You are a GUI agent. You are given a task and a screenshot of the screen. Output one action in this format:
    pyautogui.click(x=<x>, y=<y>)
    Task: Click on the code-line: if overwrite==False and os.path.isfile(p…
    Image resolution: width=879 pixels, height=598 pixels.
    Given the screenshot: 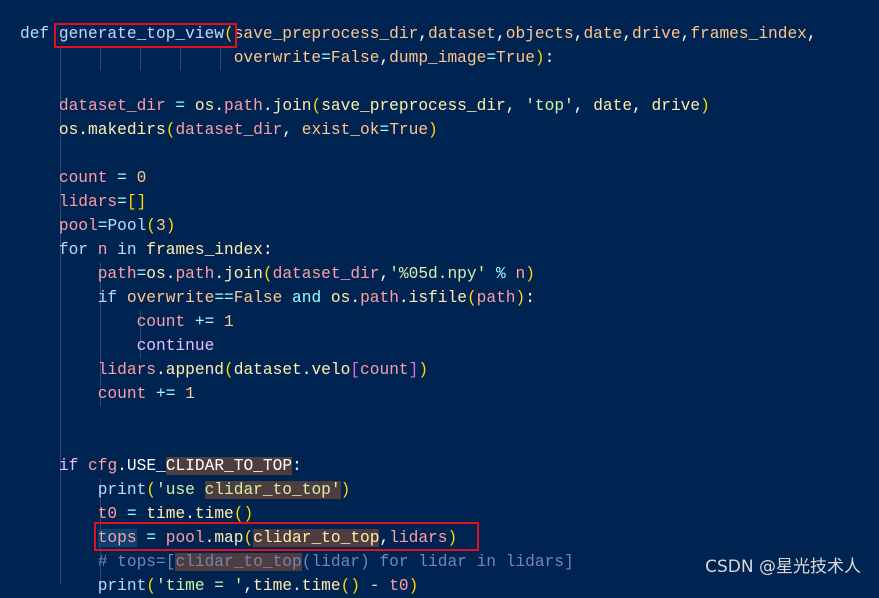 What is the action you would take?
    pyautogui.click(x=418, y=298)
    